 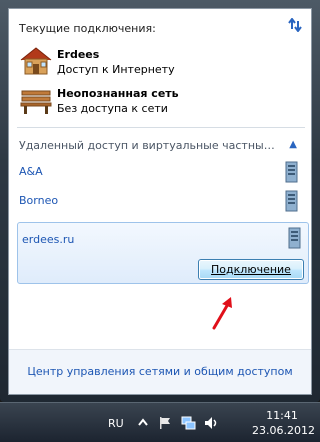 What do you see at coordinates (31, 171) in the screenshot?
I see `vpn-item-label: A&A` at bounding box center [31, 171].